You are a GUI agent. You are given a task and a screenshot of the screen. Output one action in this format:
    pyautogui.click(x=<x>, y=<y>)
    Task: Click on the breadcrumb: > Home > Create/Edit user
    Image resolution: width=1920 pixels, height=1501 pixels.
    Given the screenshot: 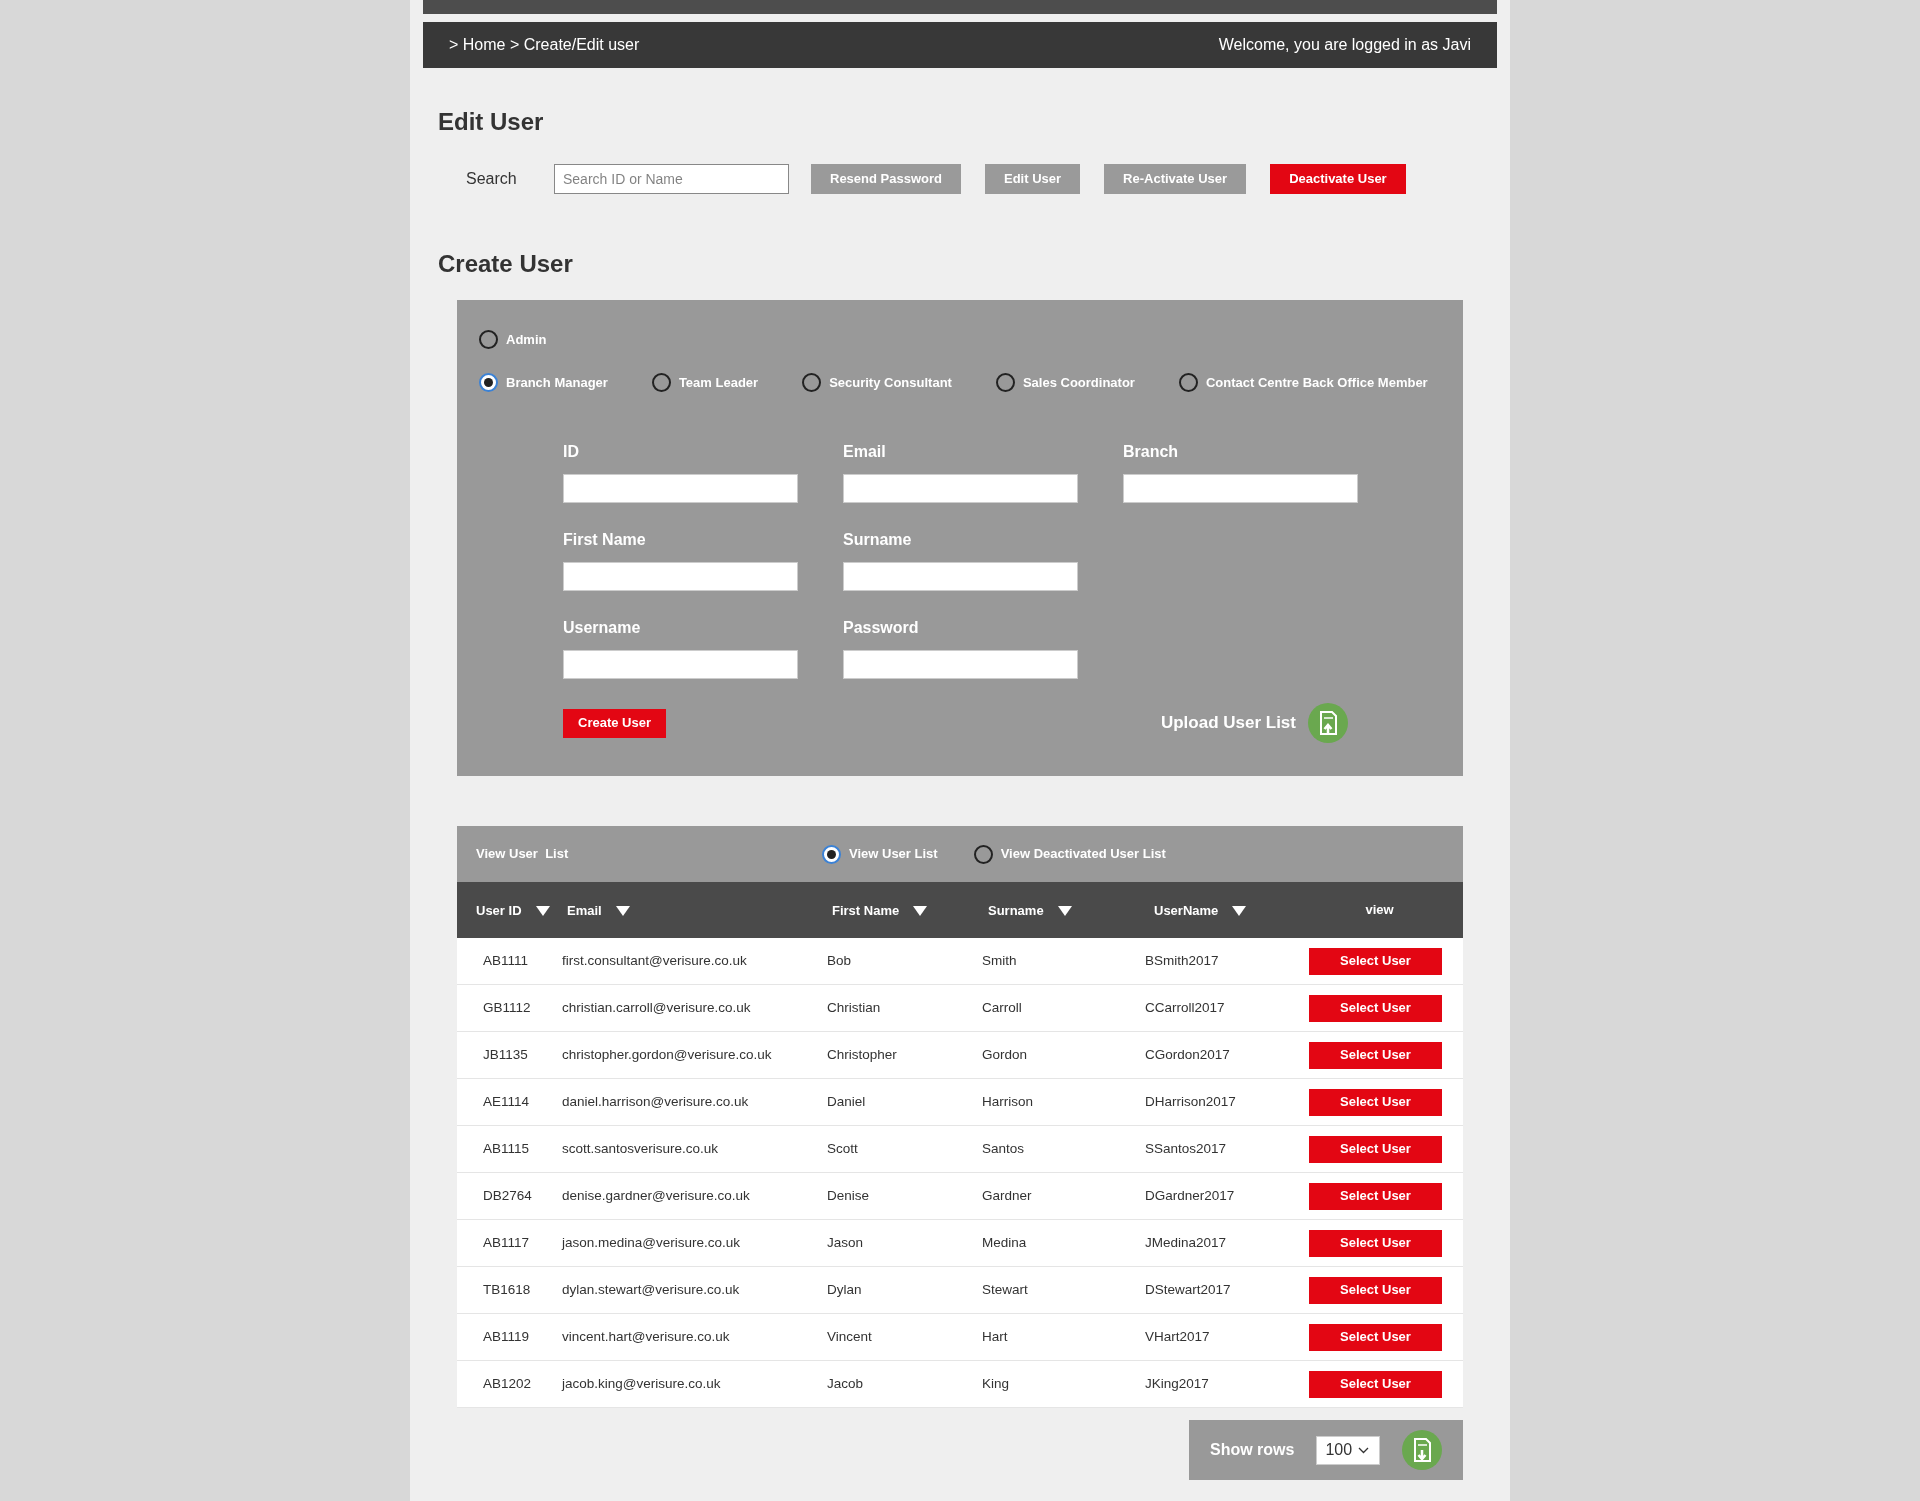 What is the action you would take?
    pyautogui.click(x=544, y=45)
    